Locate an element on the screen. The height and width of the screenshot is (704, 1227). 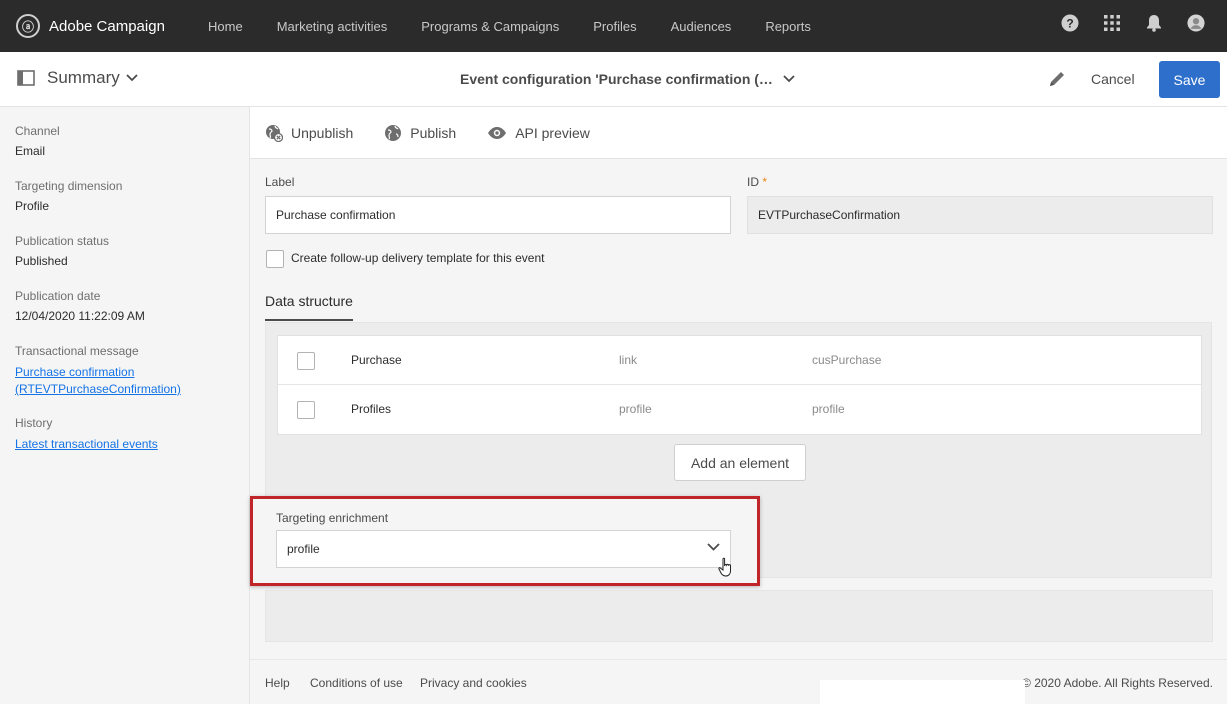
nav-marketing-activities: Marketing activities is located at coordinates (332, 26).